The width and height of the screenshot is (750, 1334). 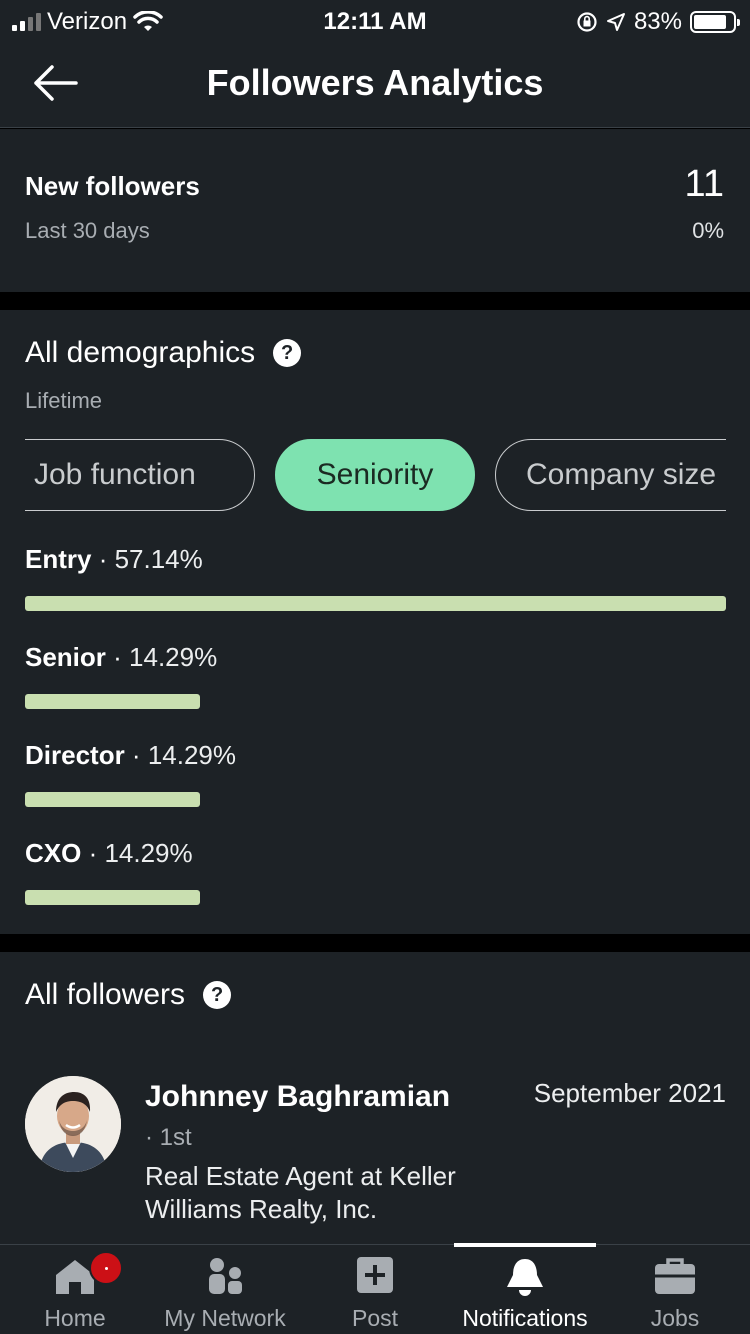 What do you see at coordinates (112, 186) in the screenshot?
I see `new-followers-label: New followers` at bounding box center [112, 186].